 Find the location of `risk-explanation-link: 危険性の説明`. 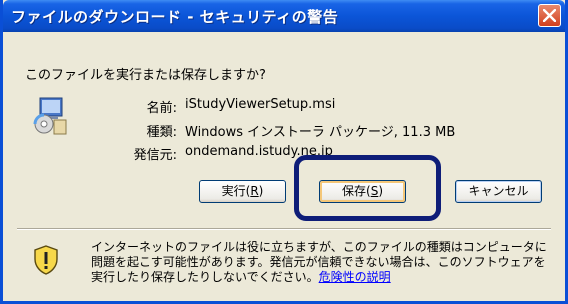

risk-explanation-link: 危険性の説明 is located at coordinates (355, 277).